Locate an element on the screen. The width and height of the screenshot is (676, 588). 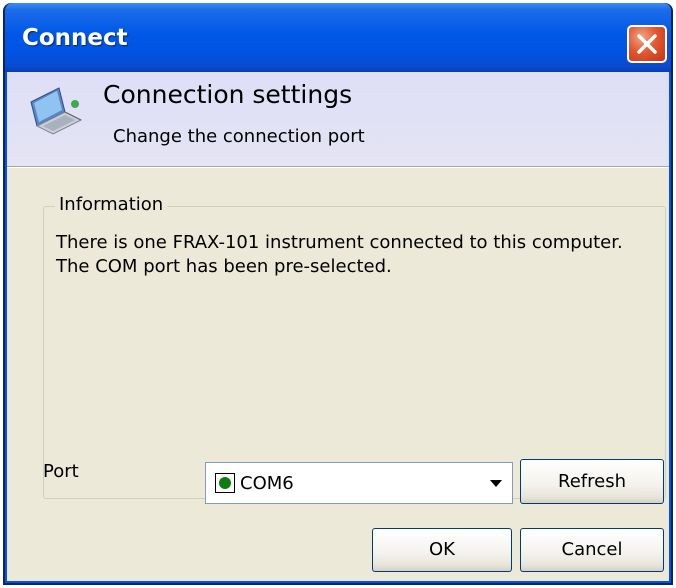
ok-button: OK is located at coordinates (442, 550).